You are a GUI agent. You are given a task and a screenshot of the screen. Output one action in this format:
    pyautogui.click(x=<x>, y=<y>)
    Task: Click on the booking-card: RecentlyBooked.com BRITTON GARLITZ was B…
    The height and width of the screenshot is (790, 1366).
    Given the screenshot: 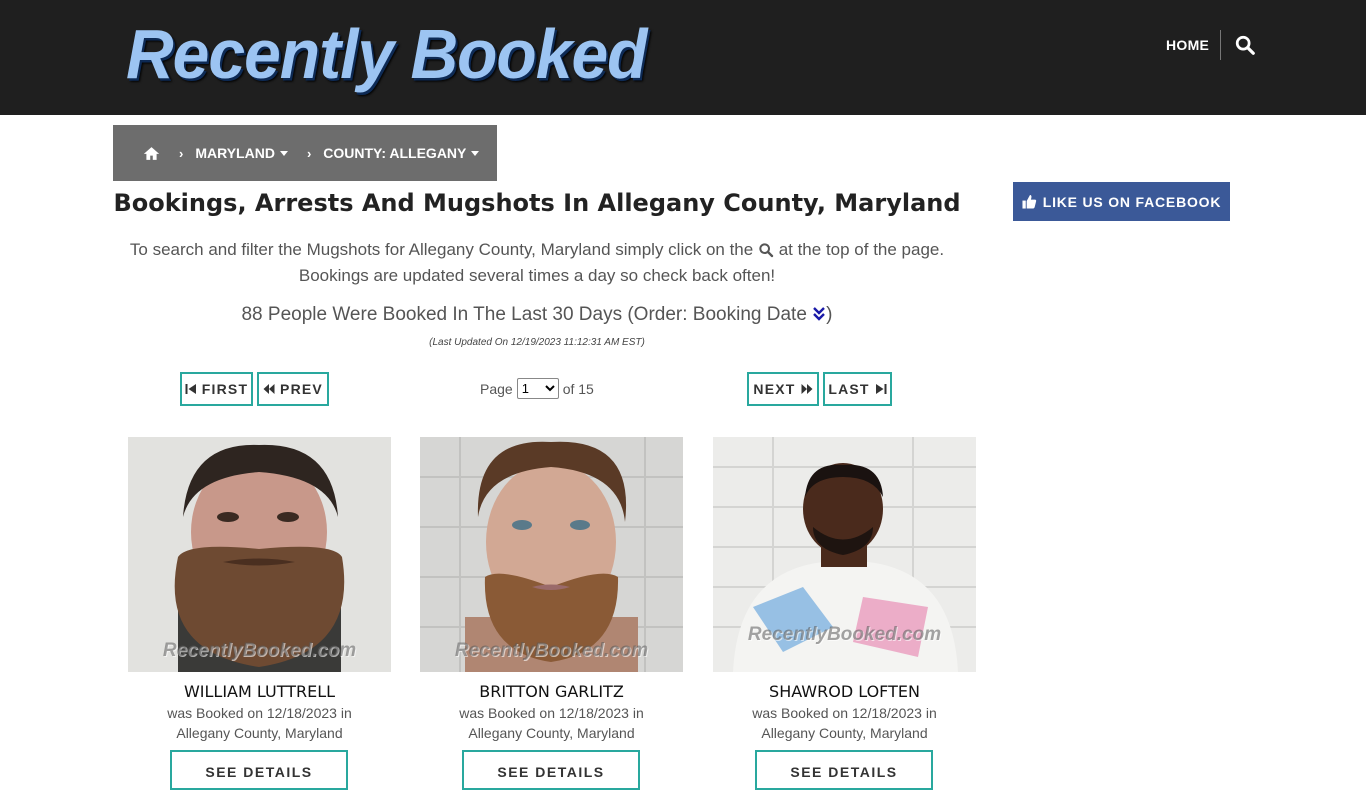 What is the action you would take?
    pyautogui.click(x=551, y=590)
    